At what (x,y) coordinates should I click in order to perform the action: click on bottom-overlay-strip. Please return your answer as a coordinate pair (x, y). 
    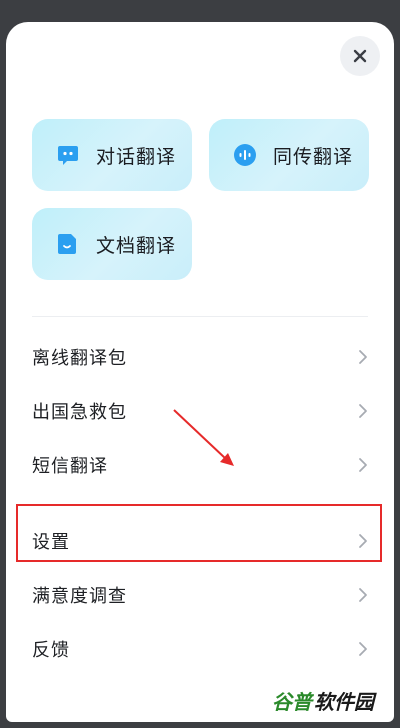
    Looking at the image, I should click on (200, 725).